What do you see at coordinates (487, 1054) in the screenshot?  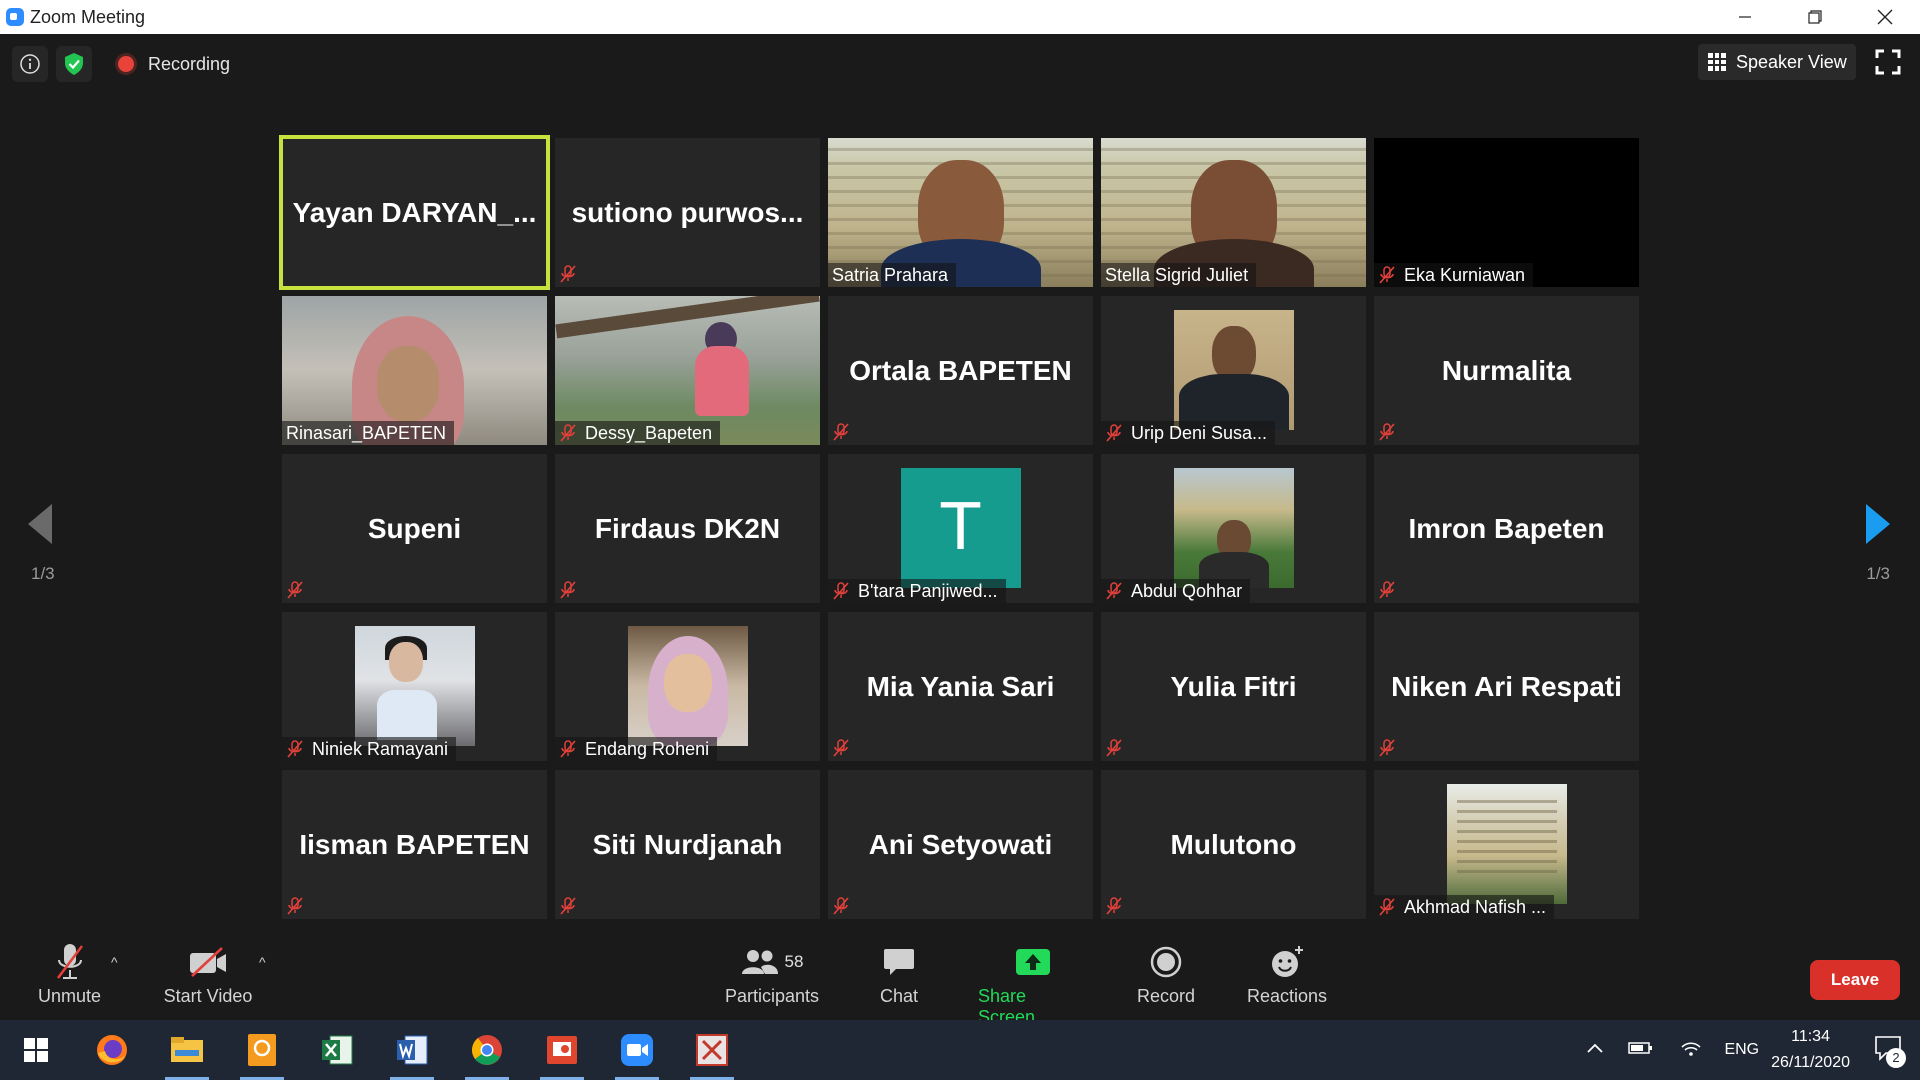 I see `taskbar-chrome` at bounding box center [487, 1054].